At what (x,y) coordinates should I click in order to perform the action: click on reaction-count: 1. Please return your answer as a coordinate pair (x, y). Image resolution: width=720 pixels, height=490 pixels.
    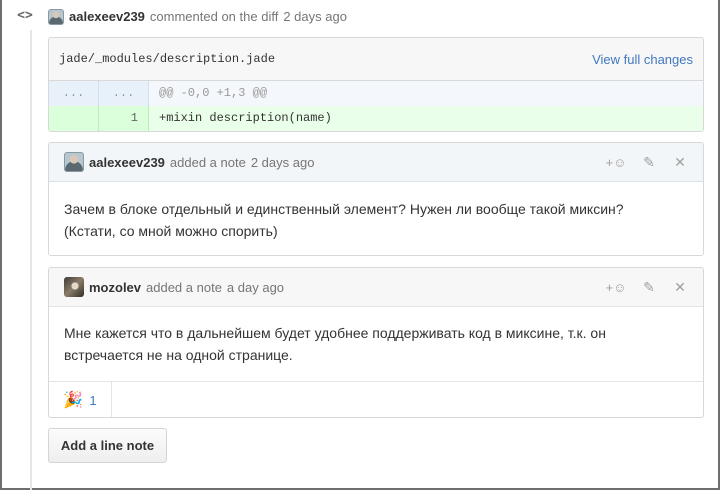
    Looking at the image, I should click on (93, 400).